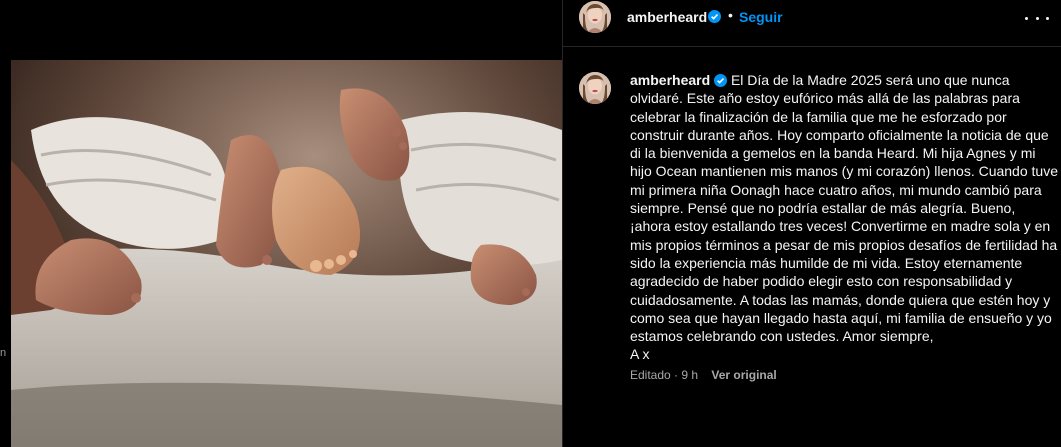 The image size is (1061, 447). I want to click on username-link: amberheard, so click(667, 17).